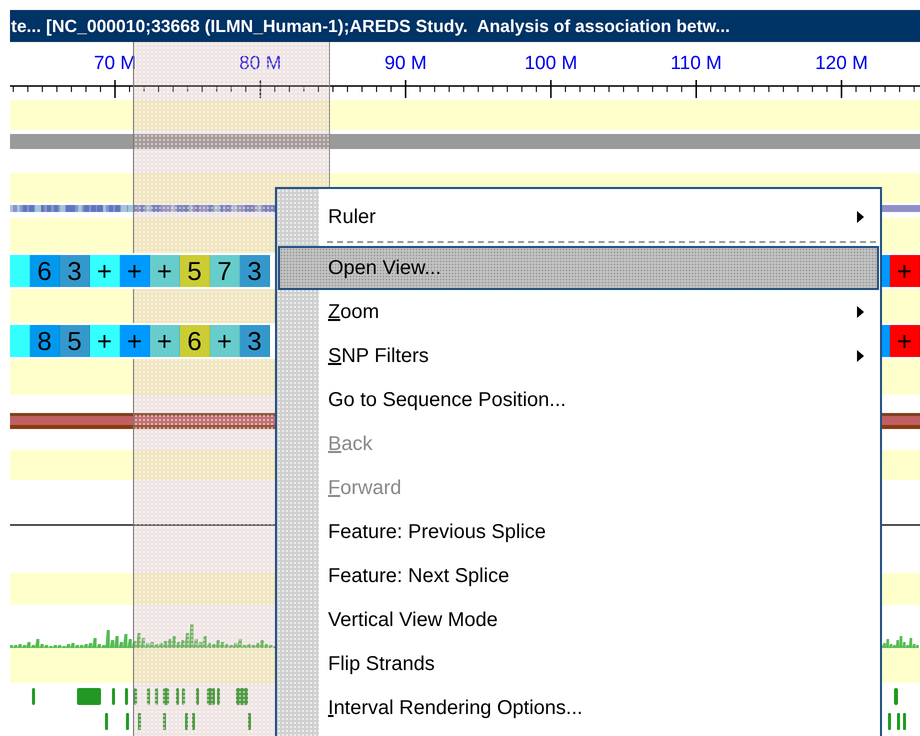 This screenshot has height=736, width=920. What do you see at coordinates (696, 63) in the screenshot?
I see `ruler-label: 110 M` at bounding box center [696, 63].